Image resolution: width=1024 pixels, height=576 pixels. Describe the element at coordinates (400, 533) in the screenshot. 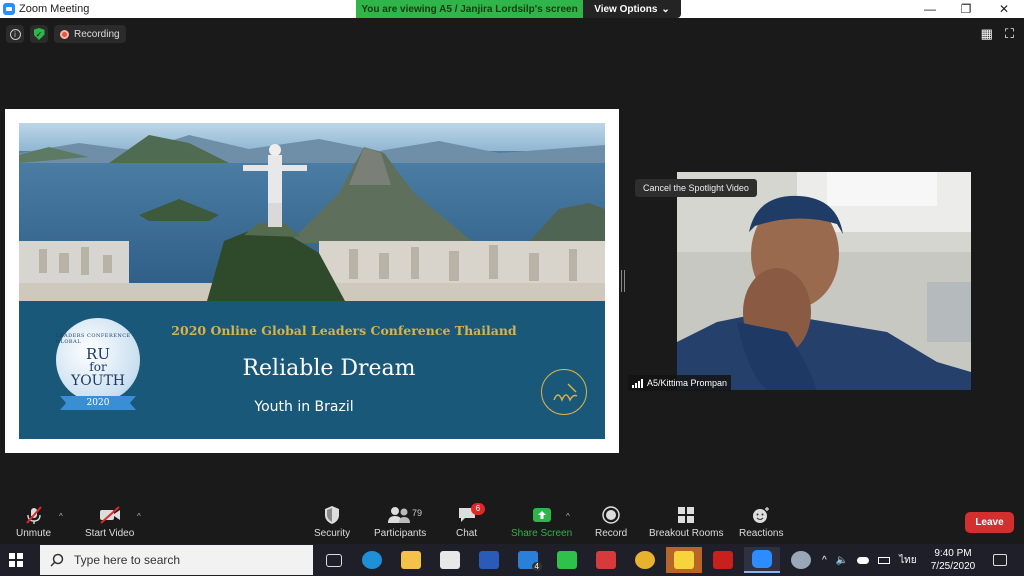

I see `participants-label: Participants` at that location.